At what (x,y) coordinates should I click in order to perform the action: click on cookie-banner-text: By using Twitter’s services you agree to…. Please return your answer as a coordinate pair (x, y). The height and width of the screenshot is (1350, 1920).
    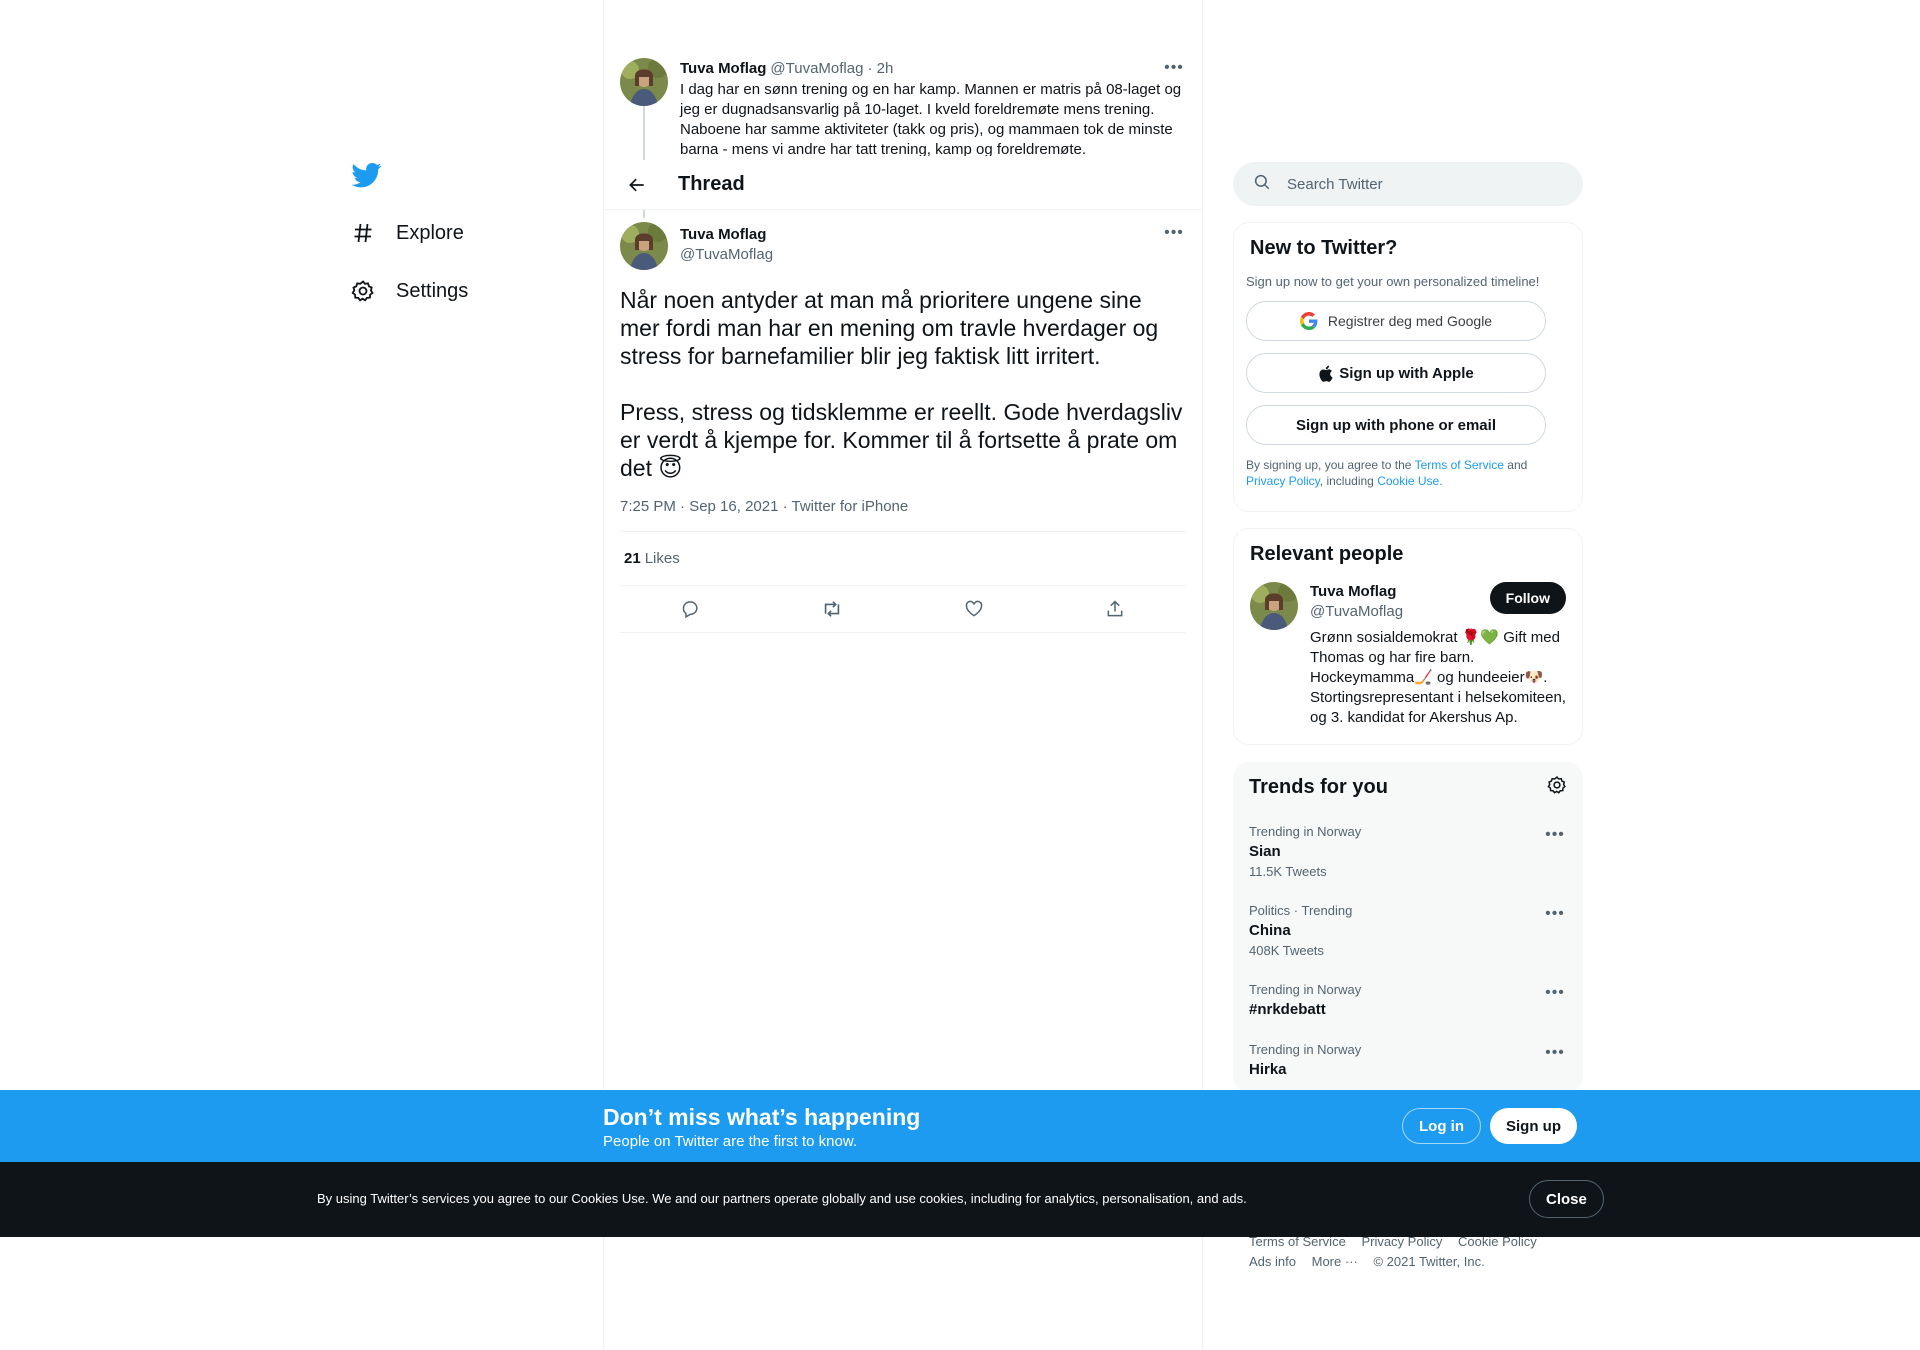
    Looking at the image, I should click on (782, 1198).